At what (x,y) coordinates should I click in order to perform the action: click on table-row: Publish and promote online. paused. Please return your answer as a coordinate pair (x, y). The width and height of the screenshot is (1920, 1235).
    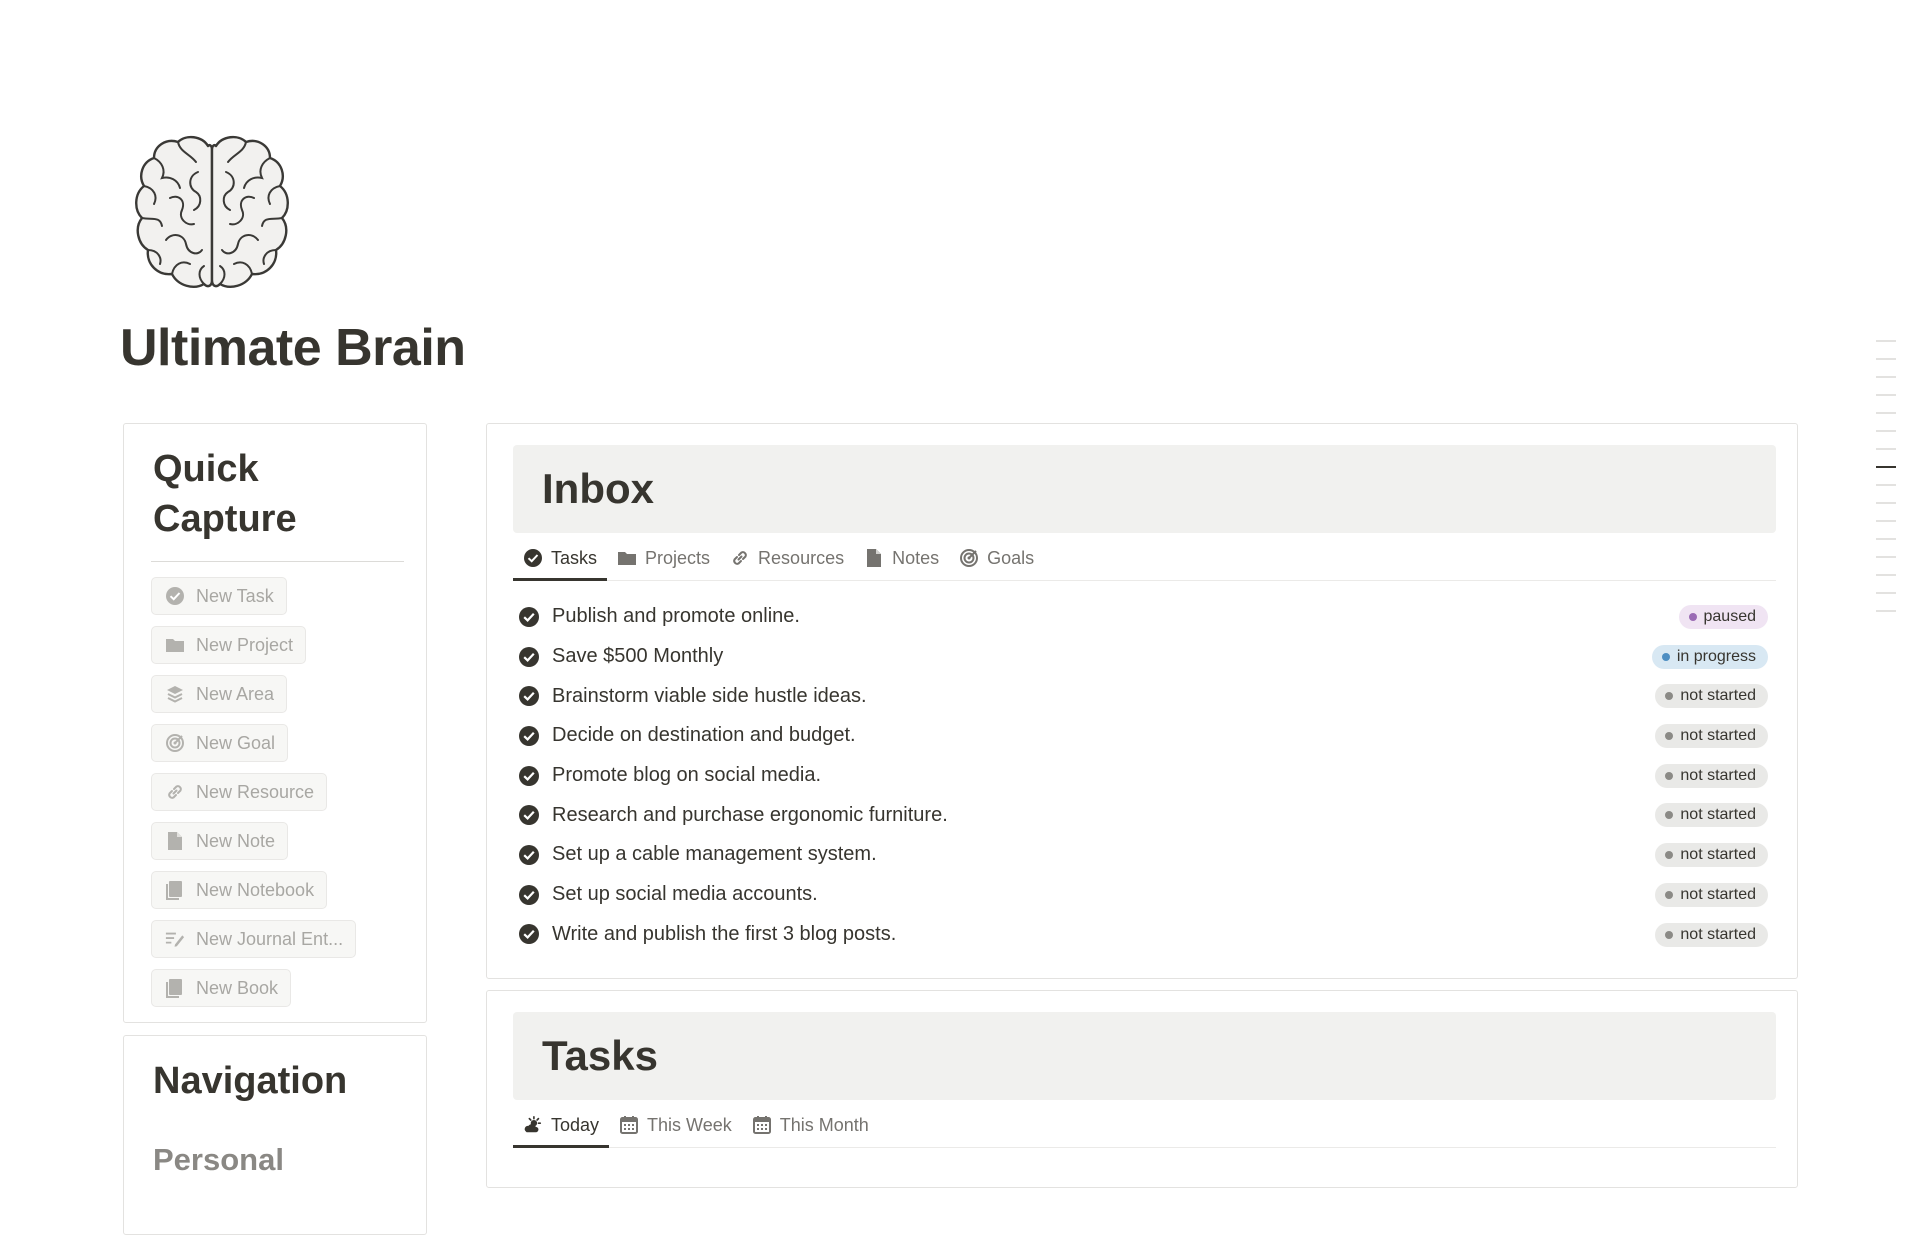
    Looking at the image, I should click on (1143, 617).